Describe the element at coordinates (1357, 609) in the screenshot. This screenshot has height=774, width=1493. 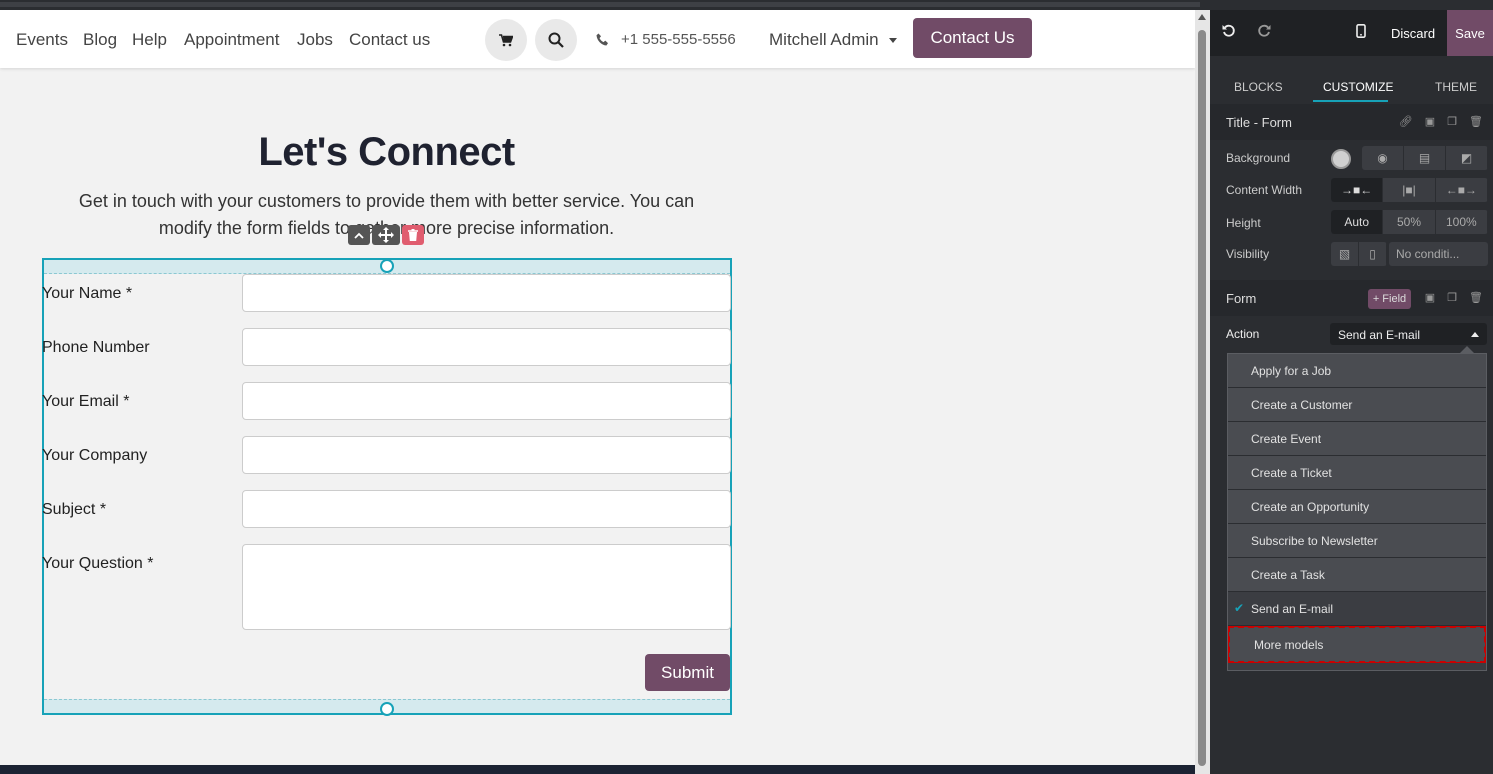
I see `option-send-email: ✔ Send an E-mail` at that location.